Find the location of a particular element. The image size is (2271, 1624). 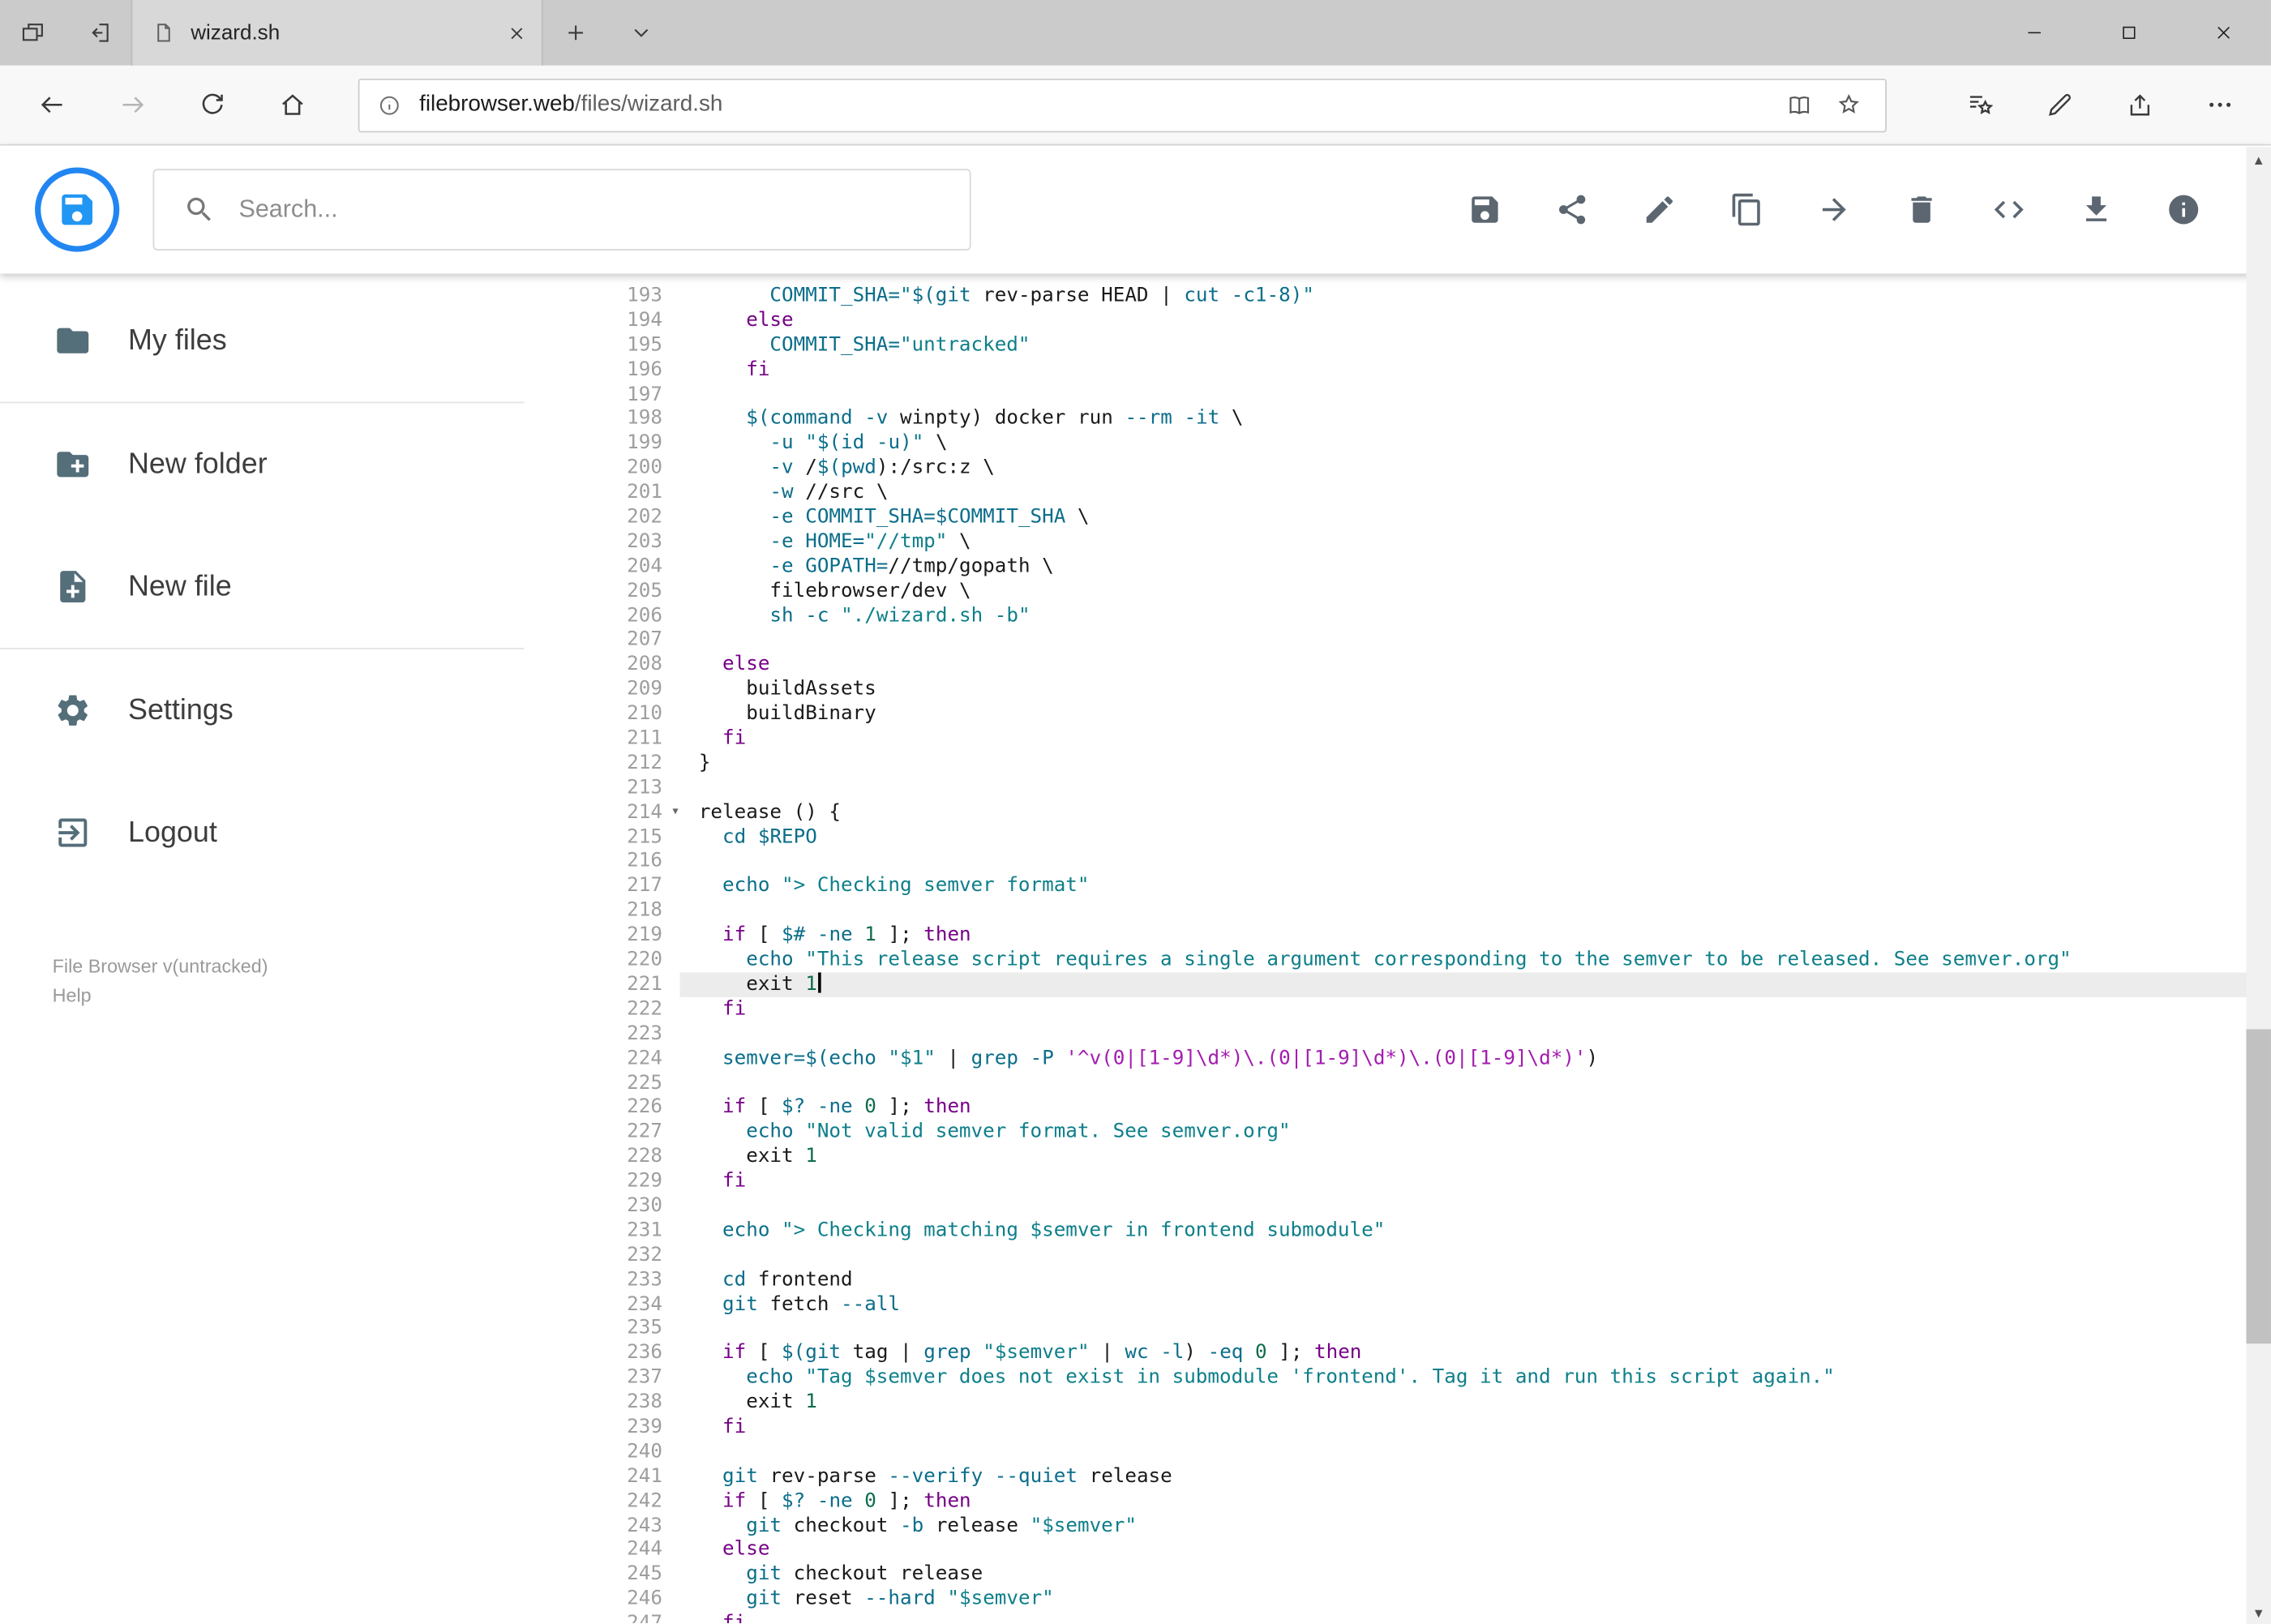

code-line: 201 -w //src \ is located at coordinates (1430, 493).